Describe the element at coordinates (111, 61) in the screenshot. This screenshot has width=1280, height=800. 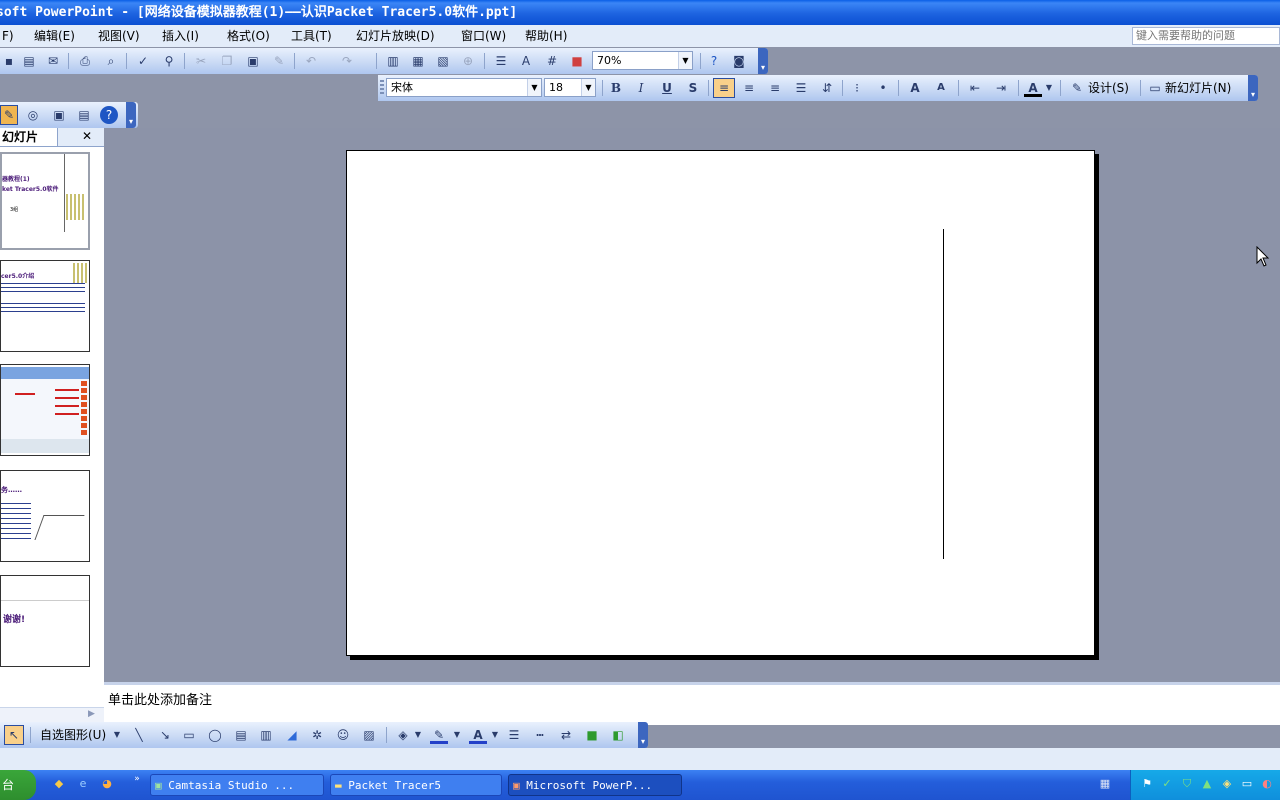
I see `print-preview-icon: ⌕` at that location.